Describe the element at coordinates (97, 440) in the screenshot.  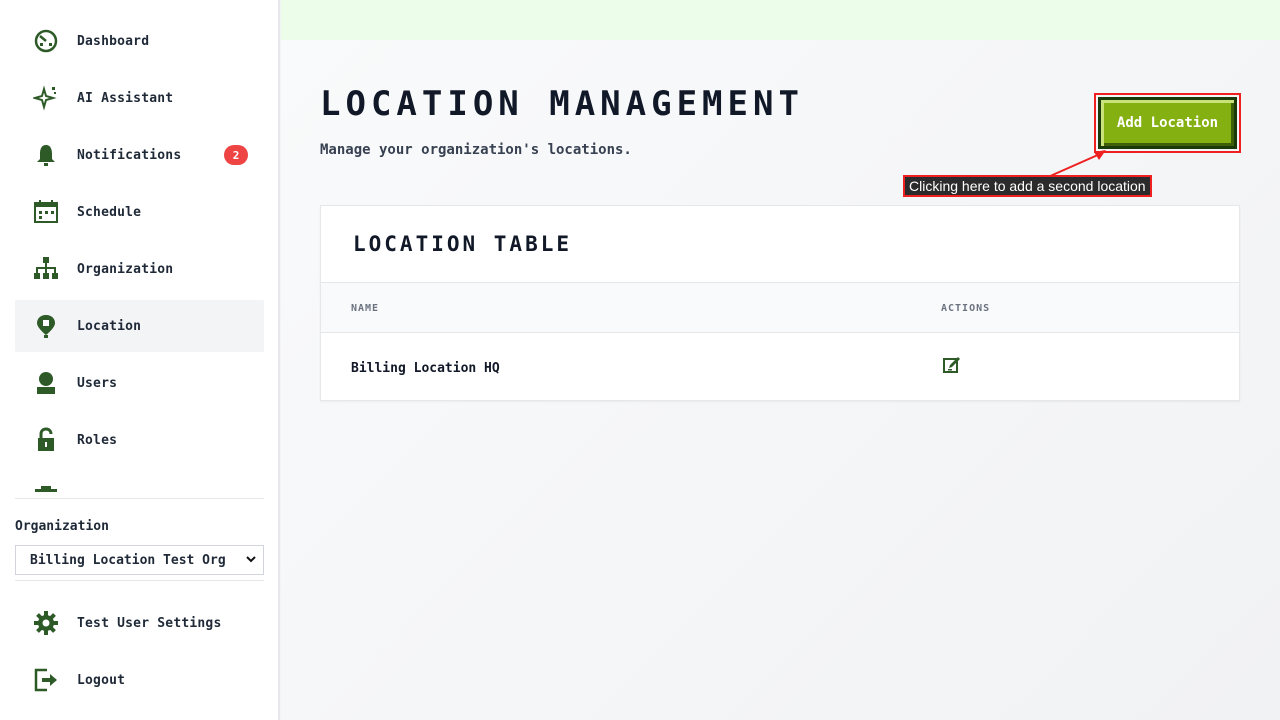
I see `sidebar-item-label: Roles` at that location.